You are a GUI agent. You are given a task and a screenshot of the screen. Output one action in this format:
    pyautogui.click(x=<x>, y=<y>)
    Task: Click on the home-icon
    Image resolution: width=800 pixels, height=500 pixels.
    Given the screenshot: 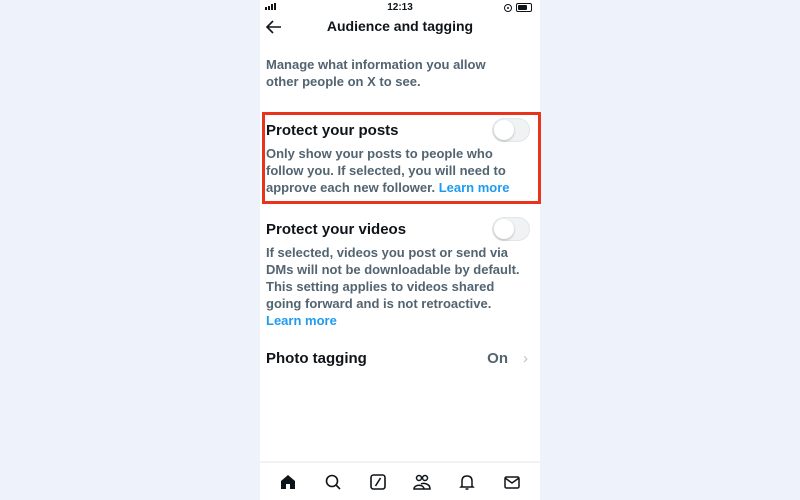 What is the action you would take?
    pyautogui.click(x=288, y=481)
    